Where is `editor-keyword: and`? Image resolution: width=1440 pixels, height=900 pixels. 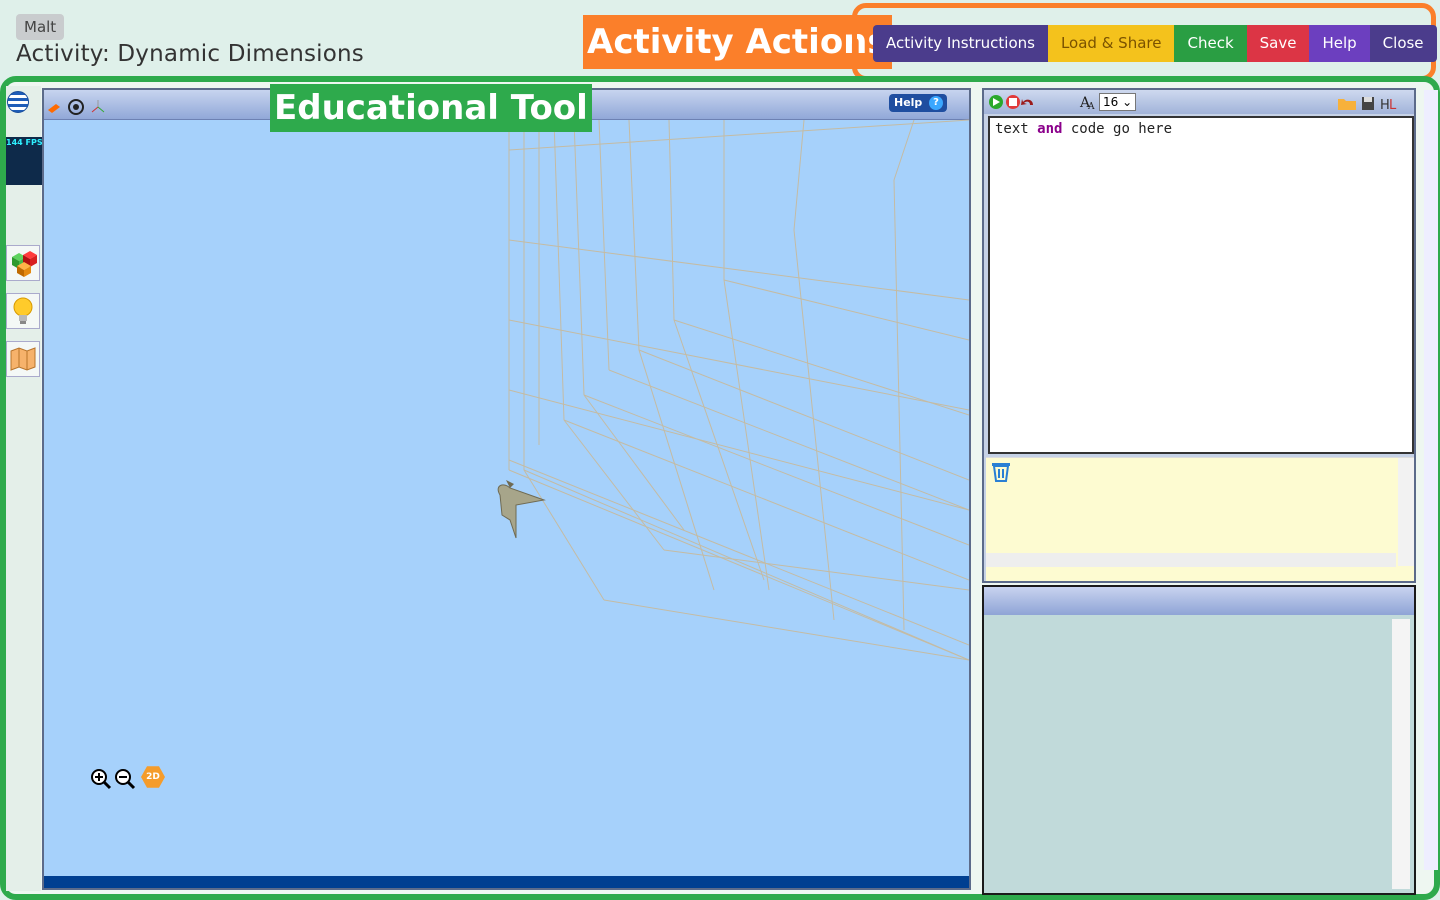 editor-keyword: and is located at coordinates (1050, 129).